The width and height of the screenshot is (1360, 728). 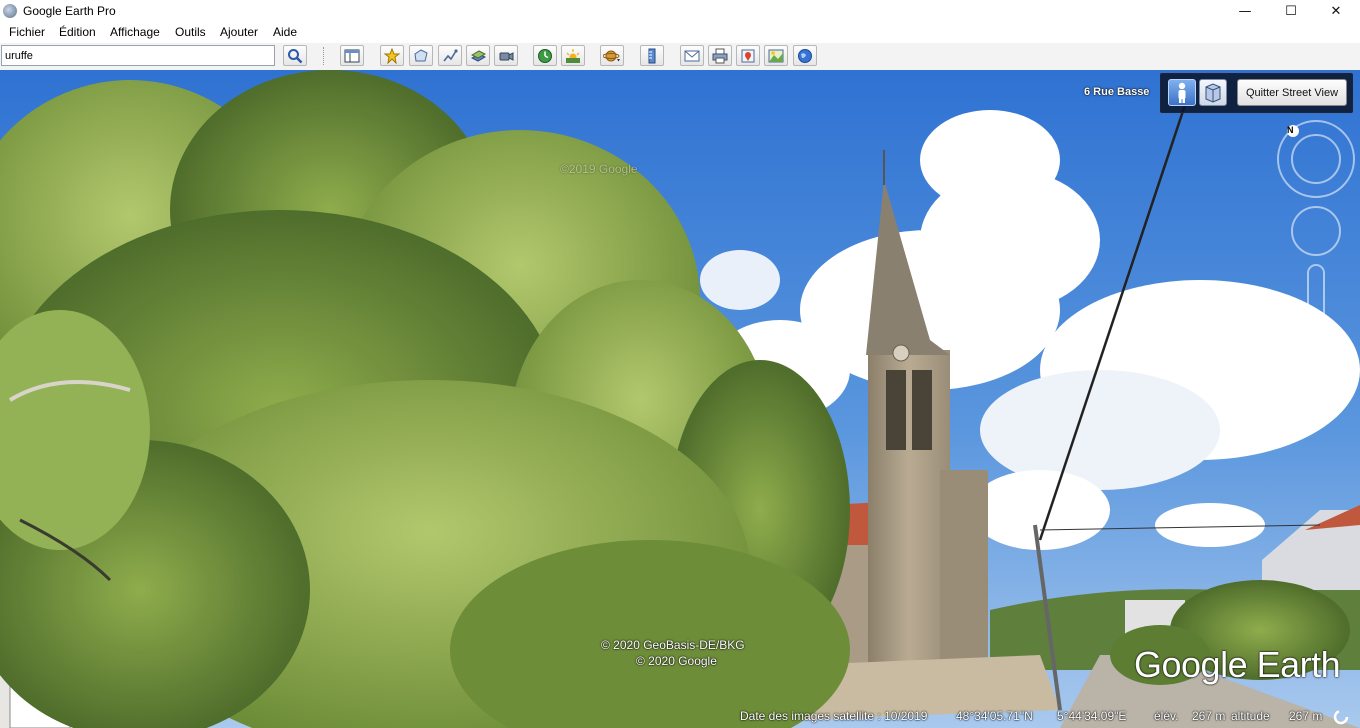 I want to click on window-title: Google Earth Pro, so click(x=69, y=11).